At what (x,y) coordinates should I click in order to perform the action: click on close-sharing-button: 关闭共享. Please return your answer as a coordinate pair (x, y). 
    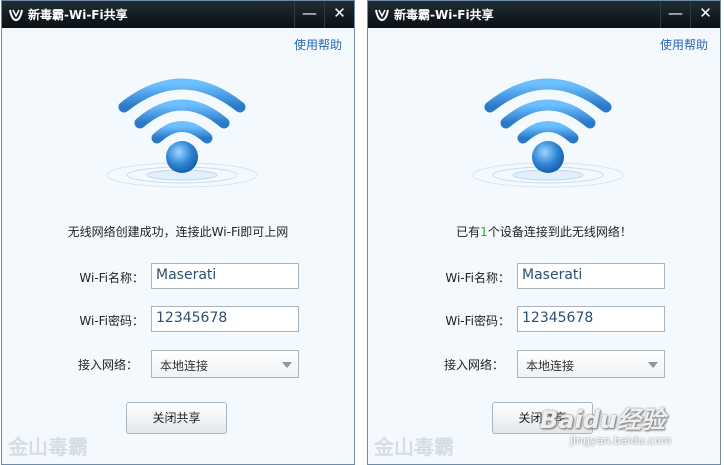
    Looking at the image, I should click on (176, 418).